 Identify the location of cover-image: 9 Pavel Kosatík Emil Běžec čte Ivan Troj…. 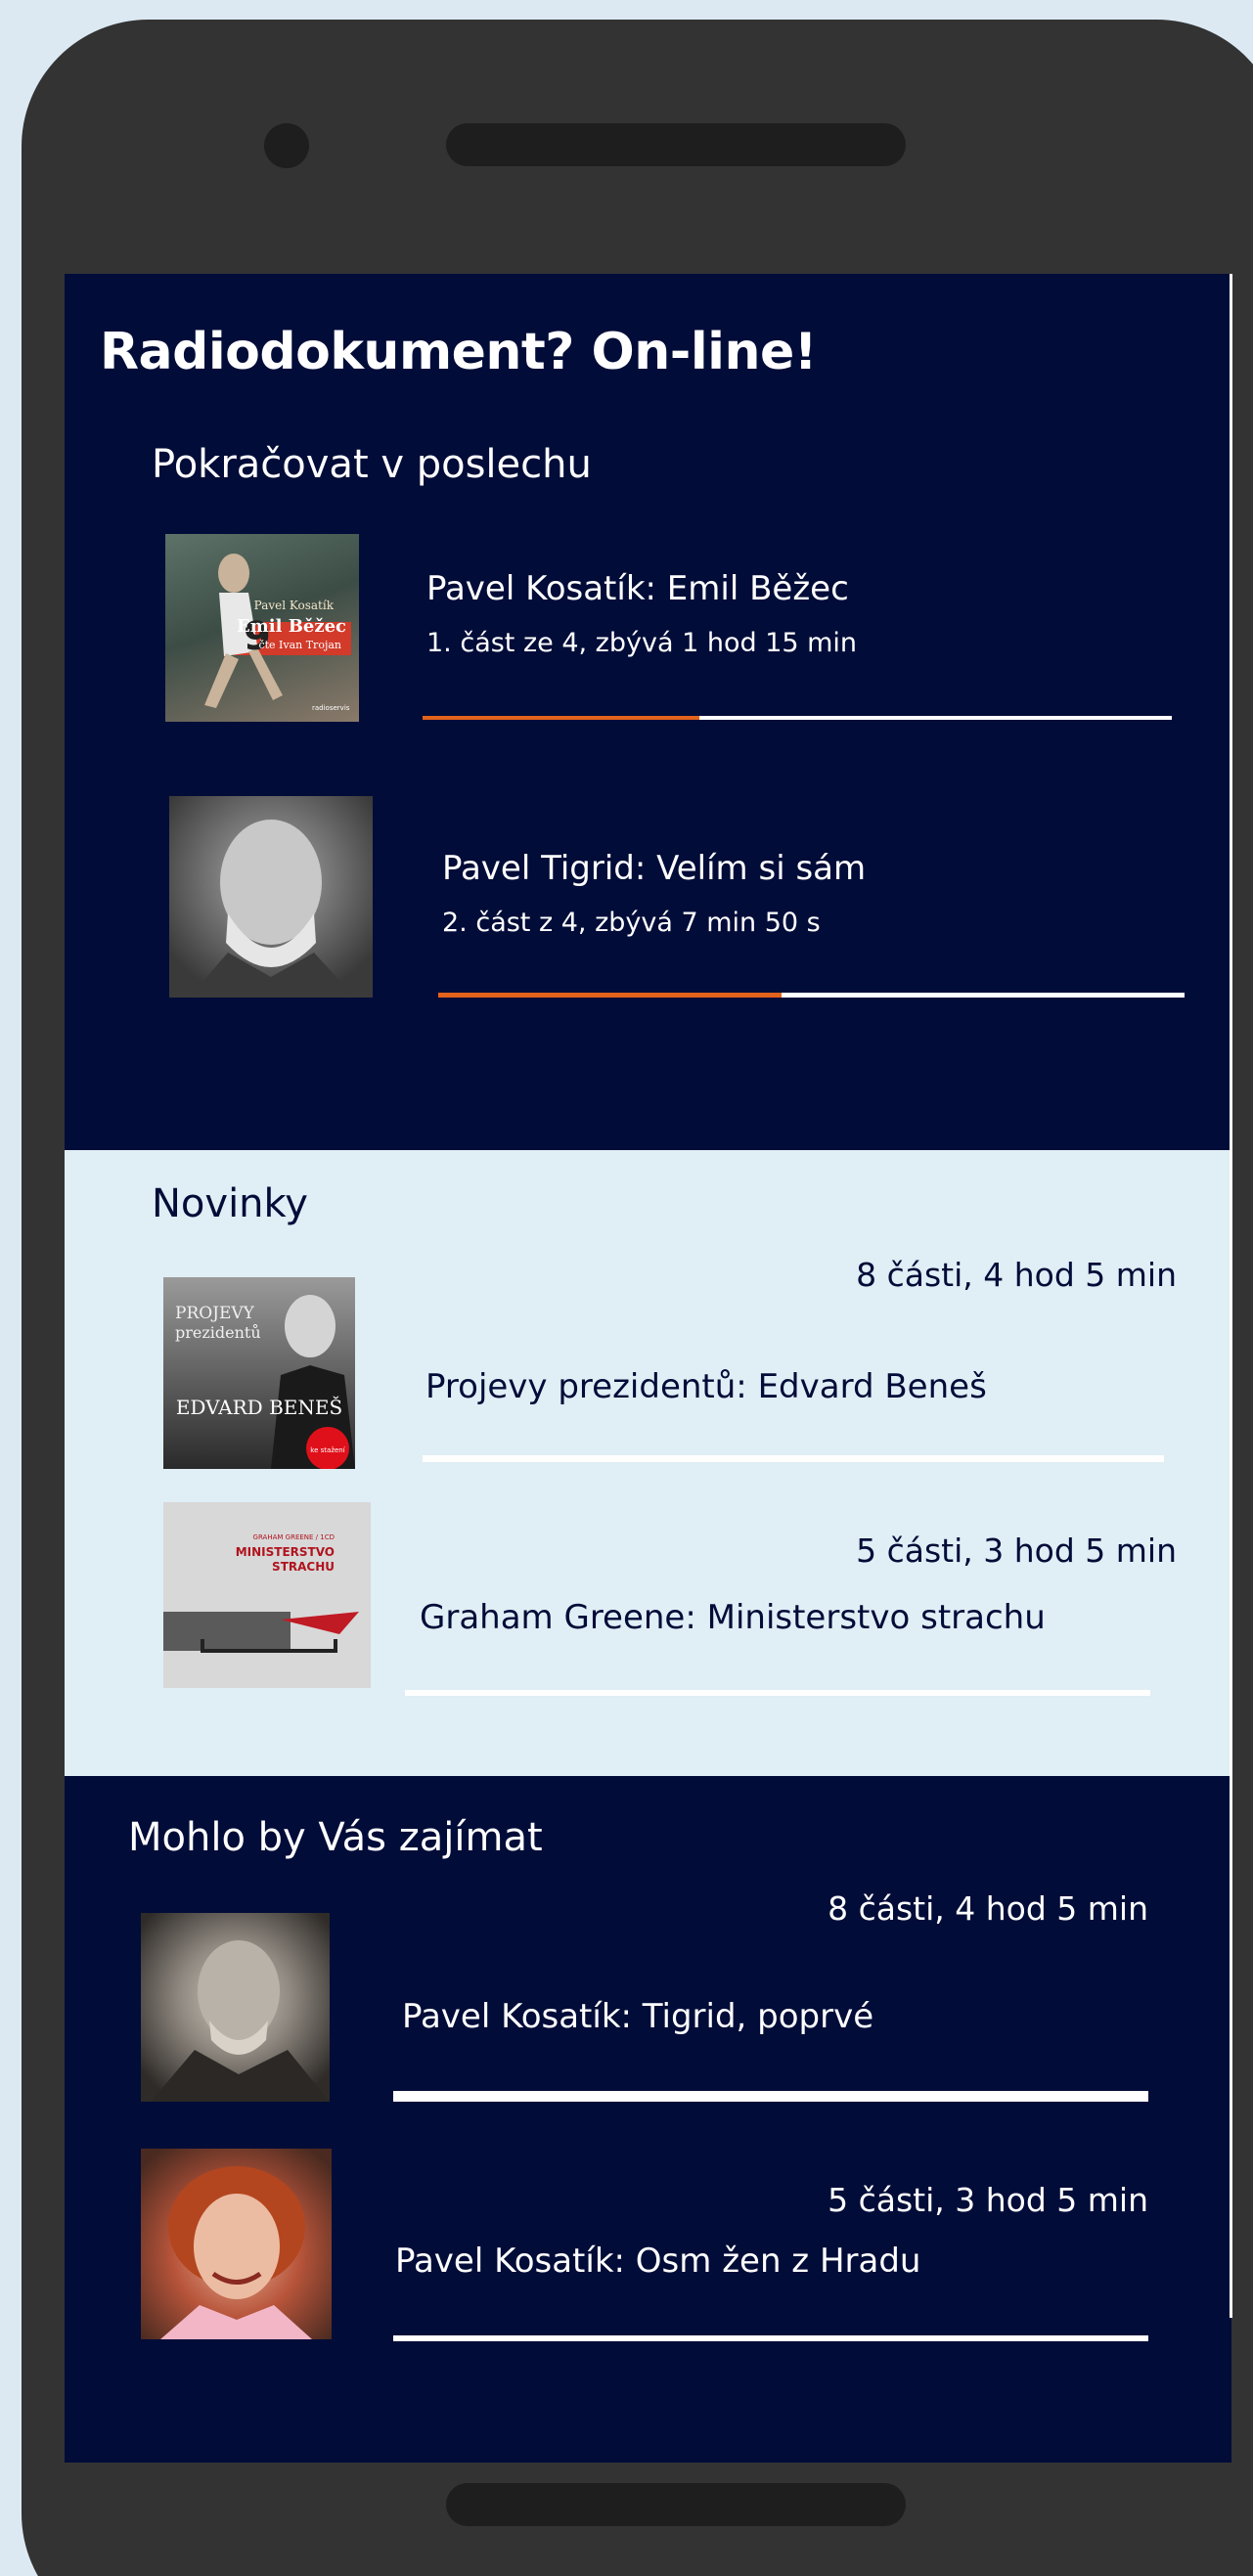
(262, 628).